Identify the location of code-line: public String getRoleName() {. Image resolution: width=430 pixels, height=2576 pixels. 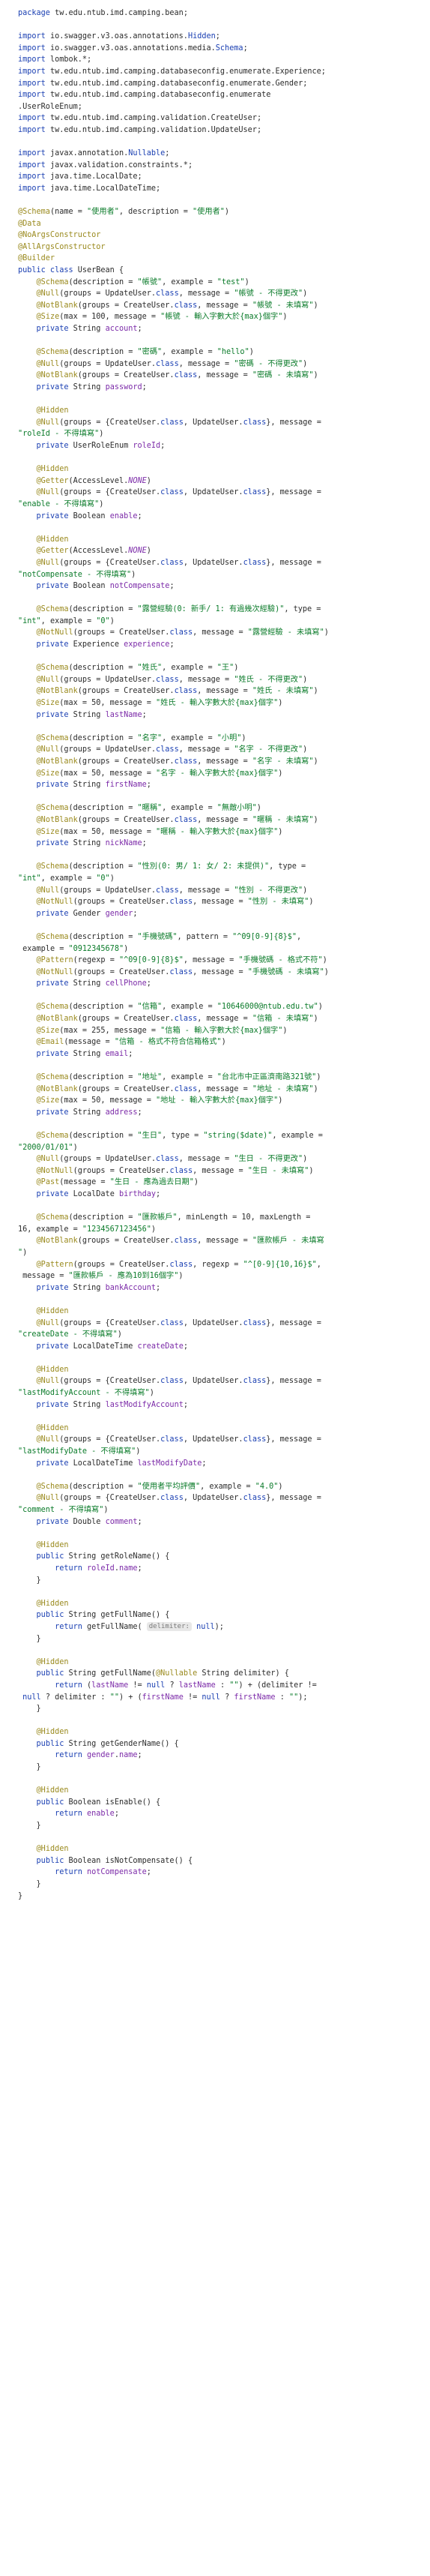
(221, 1557).